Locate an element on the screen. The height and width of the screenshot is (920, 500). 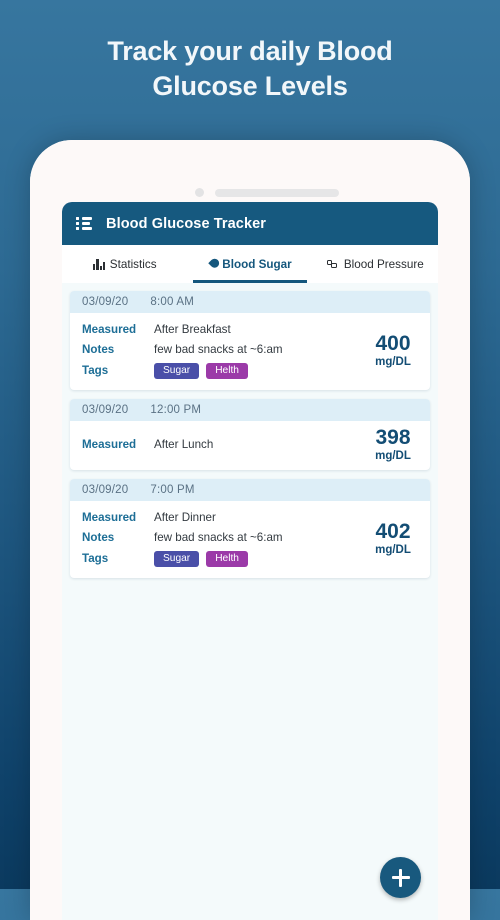
app-bar: Blood Glucose Tracker is located at coordinates (250, 223).